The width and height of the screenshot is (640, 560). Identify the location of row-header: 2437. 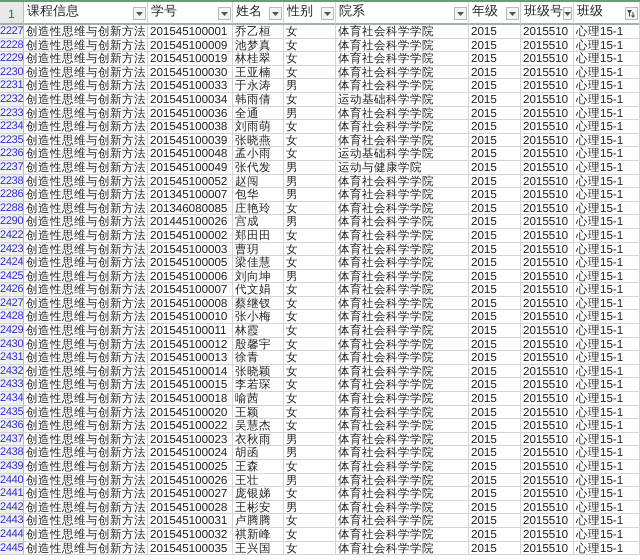
(12, 439).